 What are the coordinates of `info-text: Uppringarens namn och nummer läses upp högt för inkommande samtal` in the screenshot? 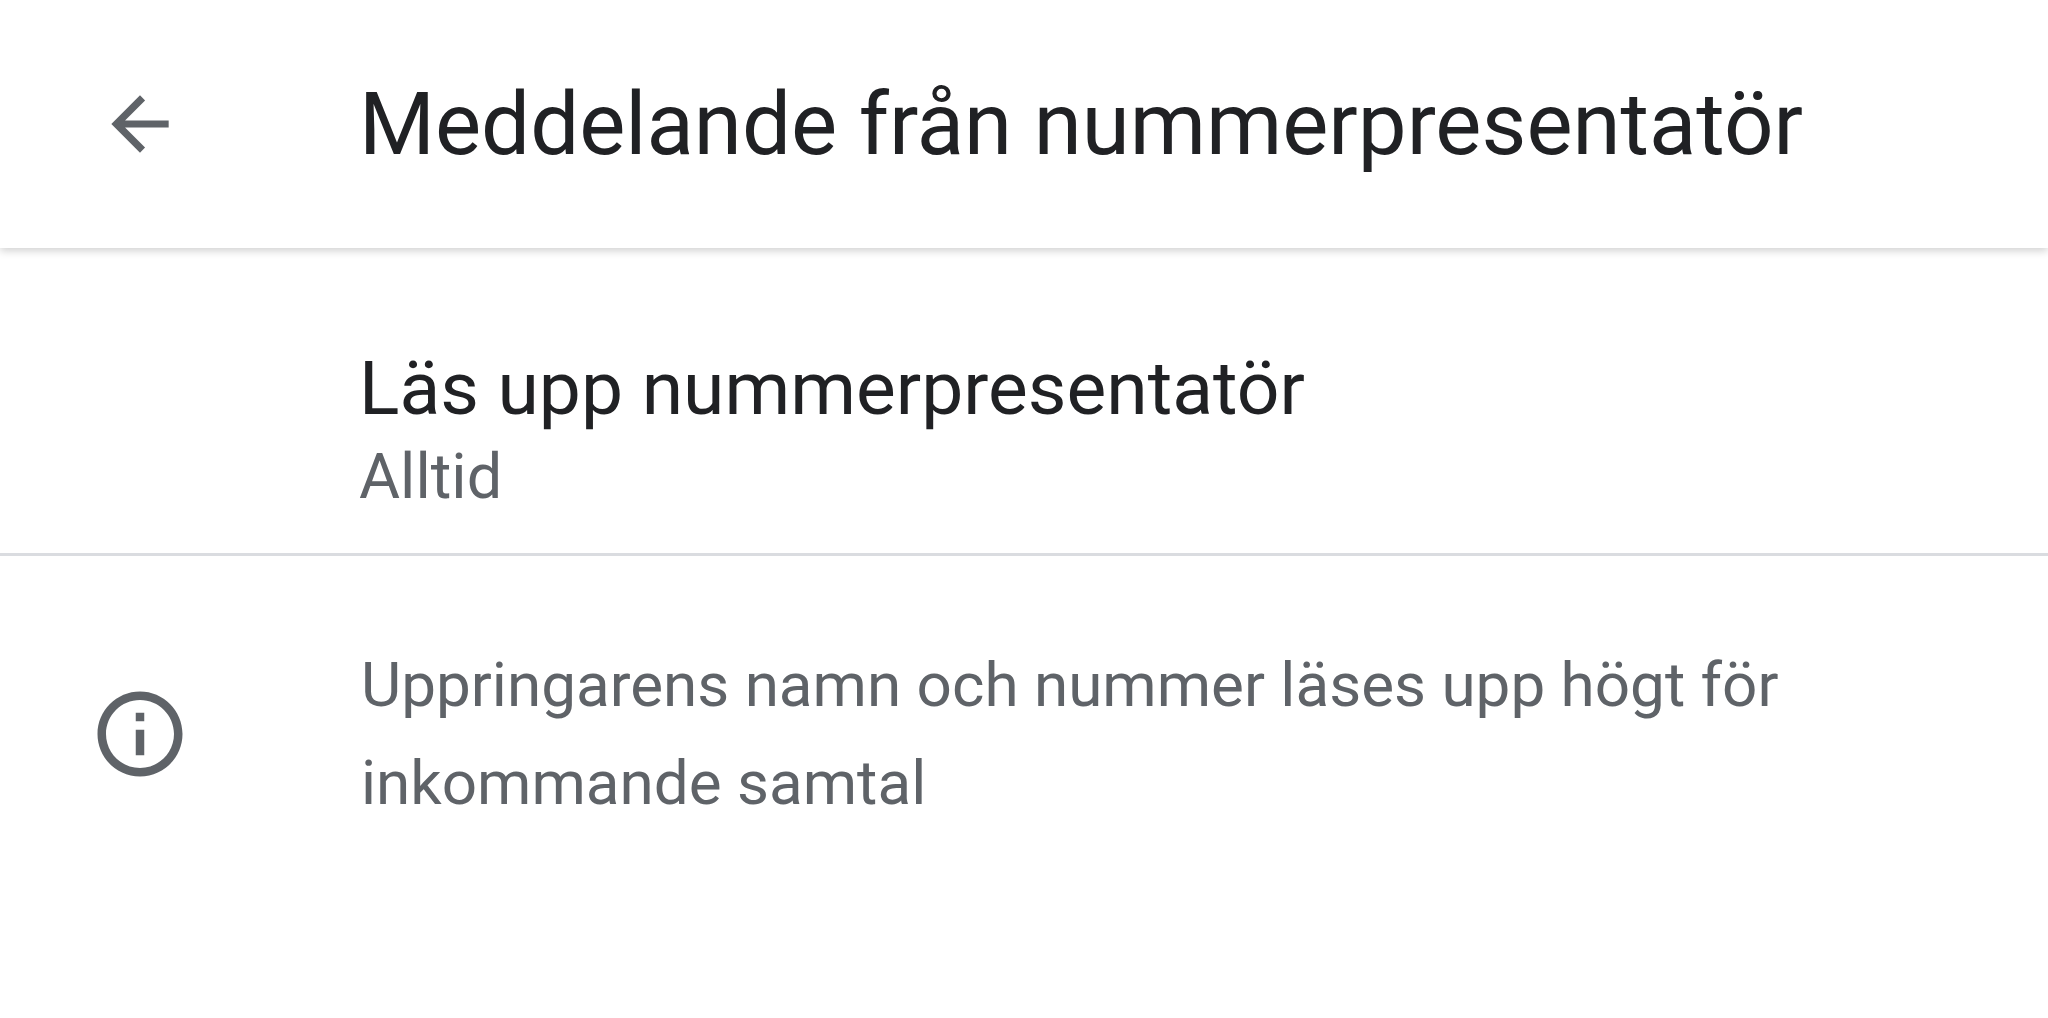 It's located at (1070, 734).